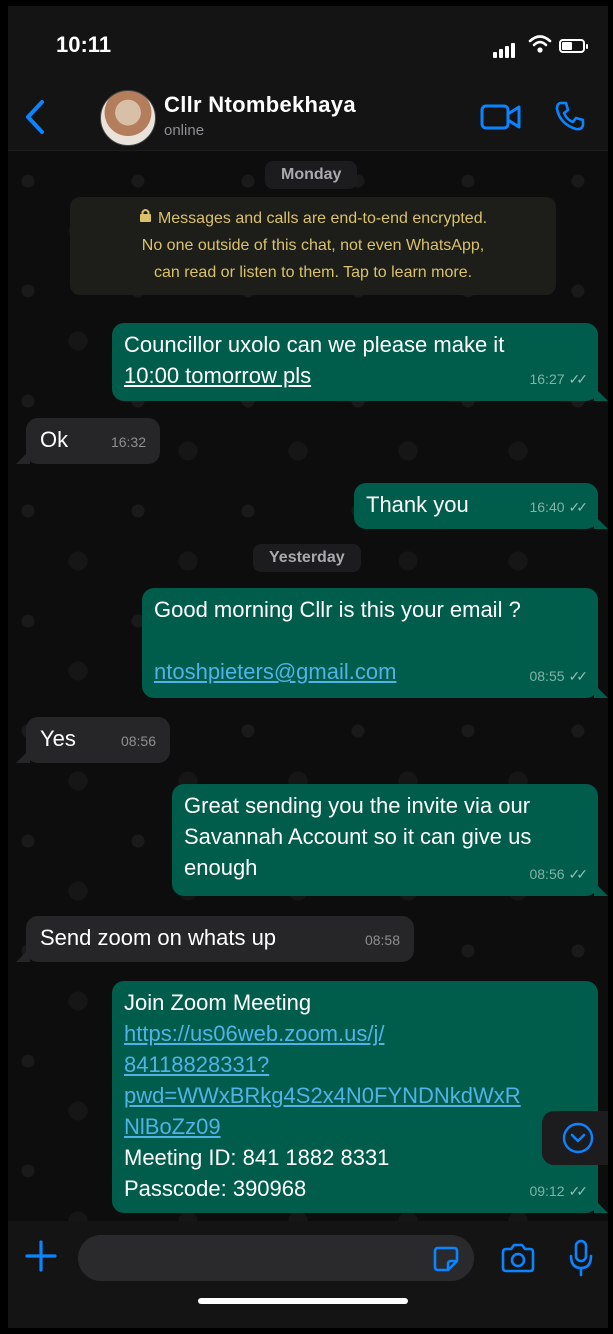 The height and width of the screenshot is (1334, 613). I want to click on message-meta: 09:12 ✓✓, so click(559, 1191).